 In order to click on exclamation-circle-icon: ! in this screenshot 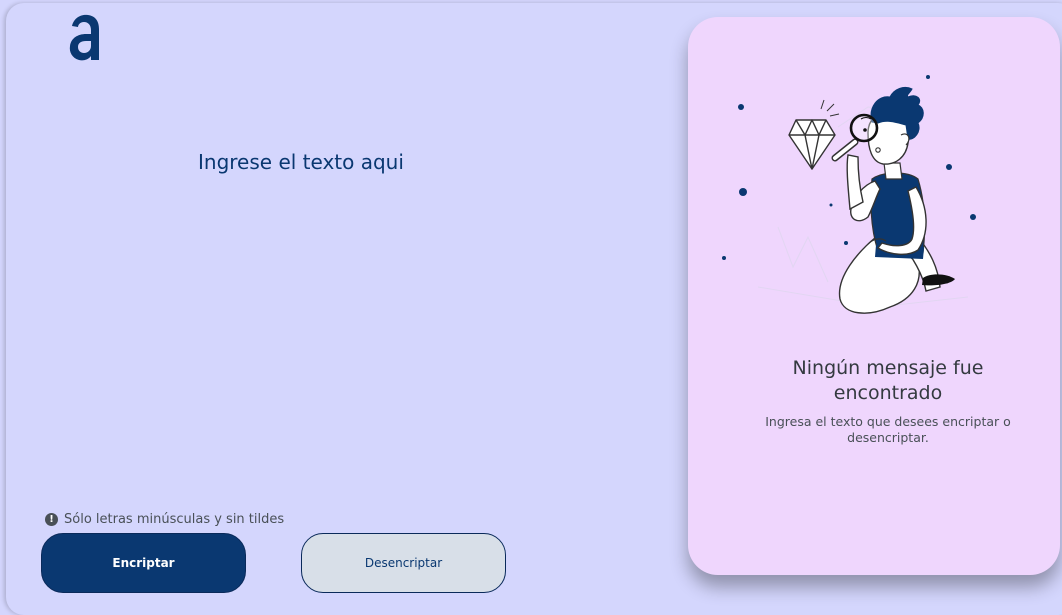, I will do `click(51, 519)`.